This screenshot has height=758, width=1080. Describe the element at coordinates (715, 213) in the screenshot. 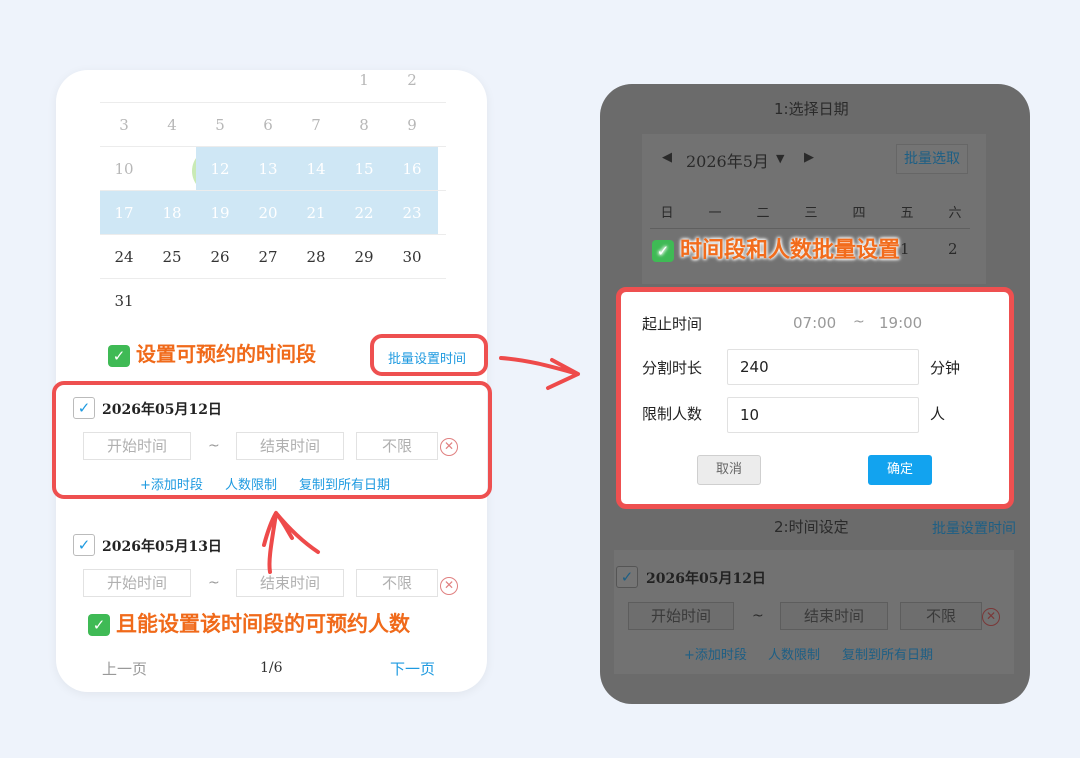

I see `weekday-label: 一` at that location.